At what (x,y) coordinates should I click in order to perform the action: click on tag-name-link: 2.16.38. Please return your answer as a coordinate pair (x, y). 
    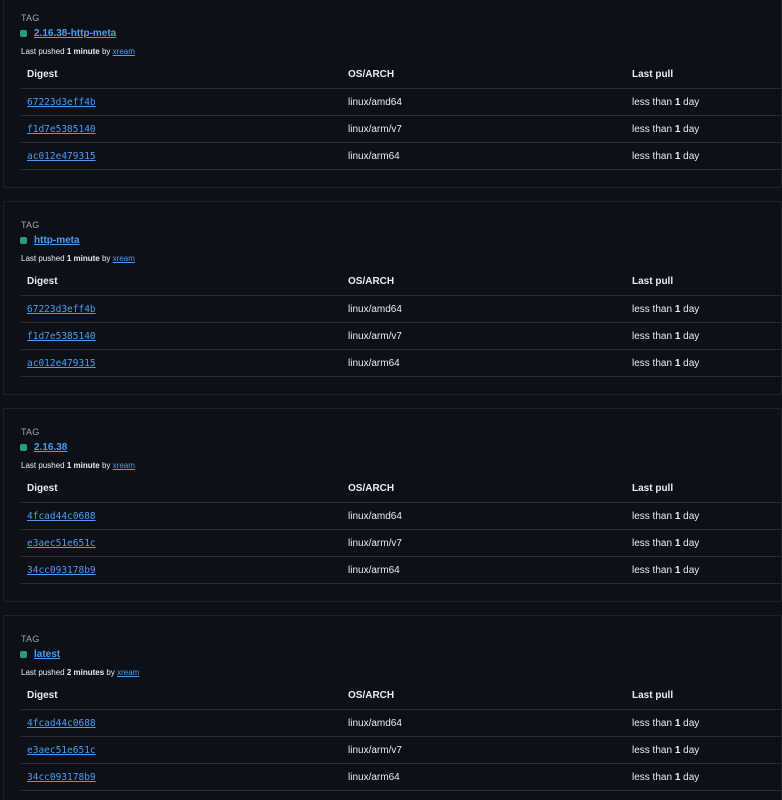
    Looking at the image, I should click on (50, 447).